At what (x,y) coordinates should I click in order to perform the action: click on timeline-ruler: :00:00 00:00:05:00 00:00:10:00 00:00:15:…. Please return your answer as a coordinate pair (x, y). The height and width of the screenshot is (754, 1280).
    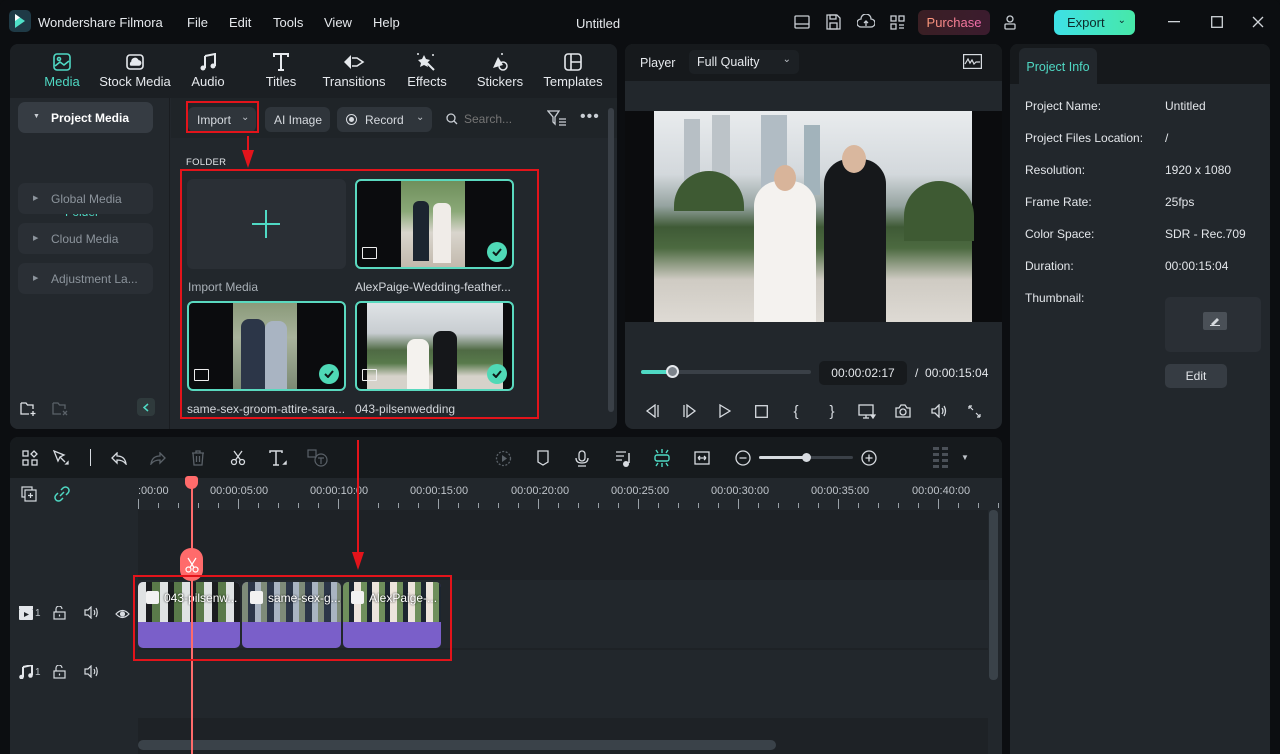
    Looking at the image, I should click on (570, 494).